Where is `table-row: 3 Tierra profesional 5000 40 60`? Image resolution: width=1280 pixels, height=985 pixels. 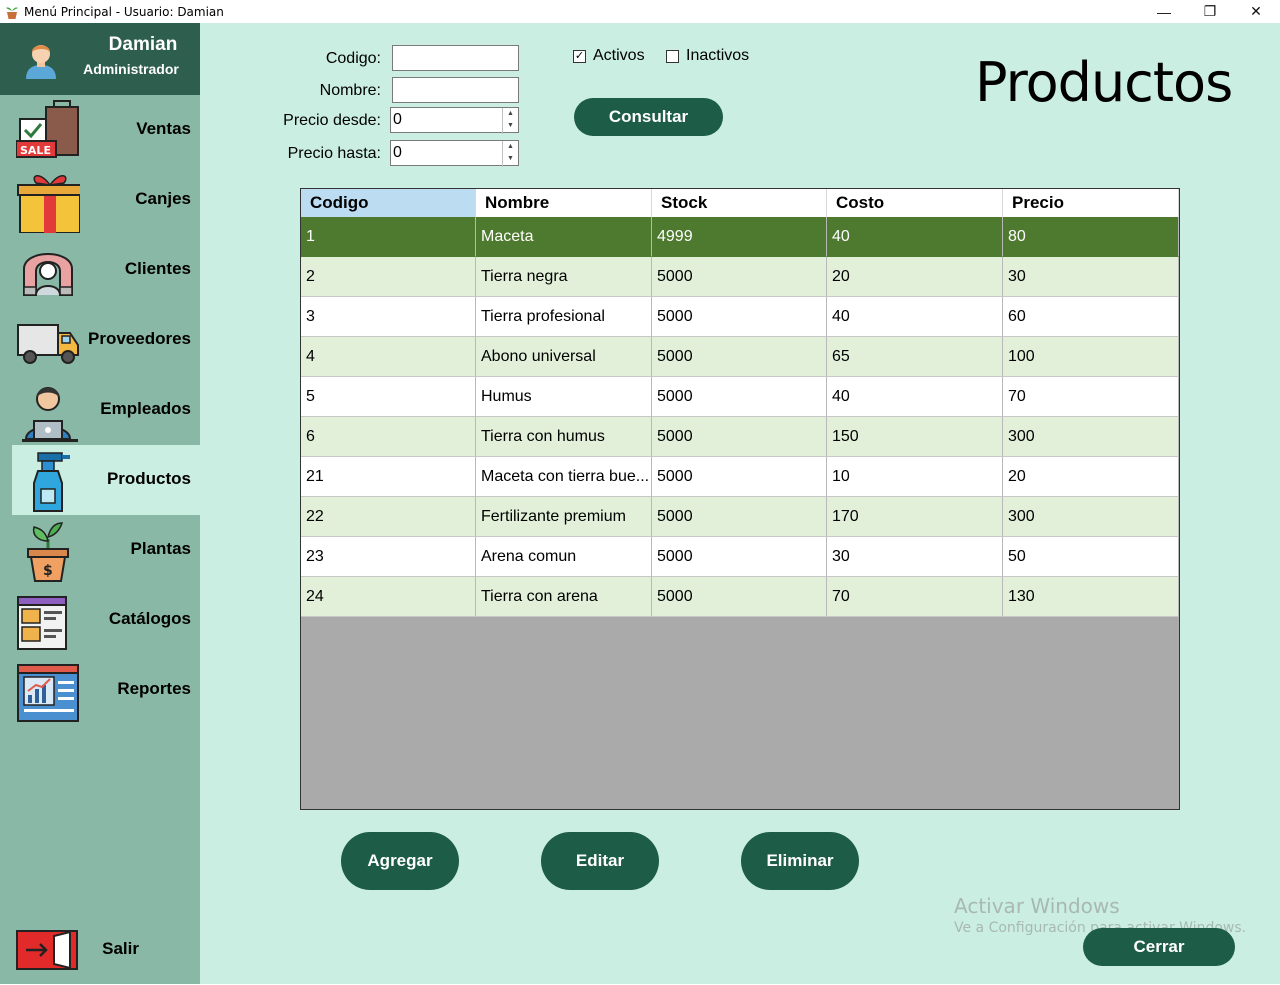 table-row: 3 Tierra profesional 5000 40 60 is located at coordinates (740, 317).